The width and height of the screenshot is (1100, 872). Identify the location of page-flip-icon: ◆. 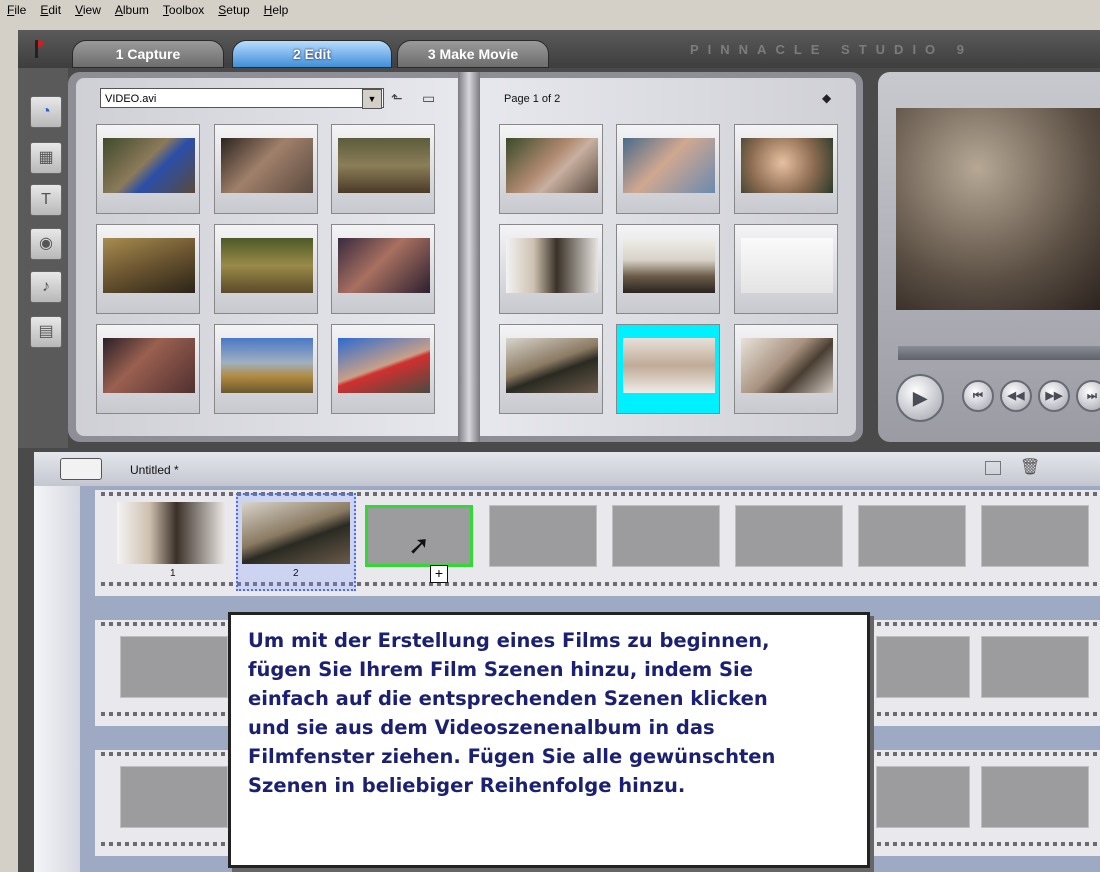
(826, 98).